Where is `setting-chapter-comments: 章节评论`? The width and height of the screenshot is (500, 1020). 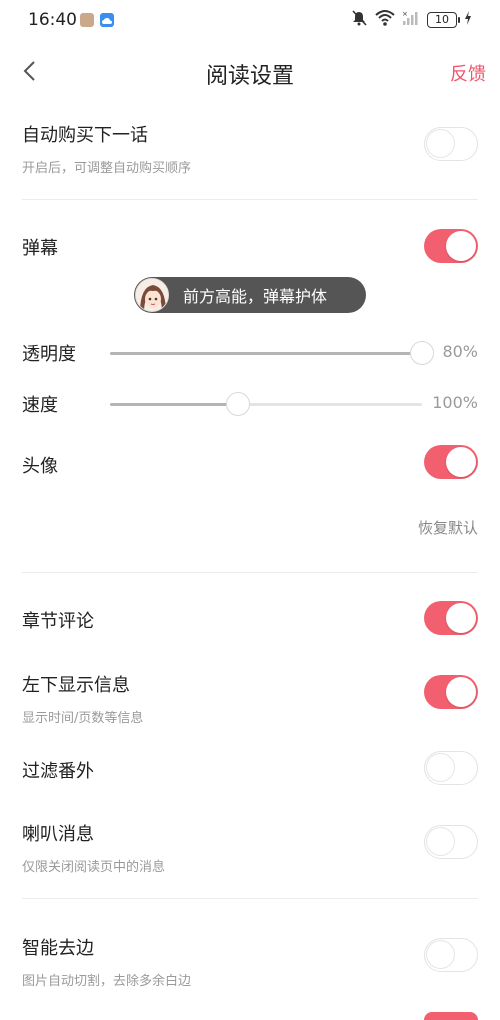 setting-chapter-comments: 章节评论 is located at coordinates (250, 620).